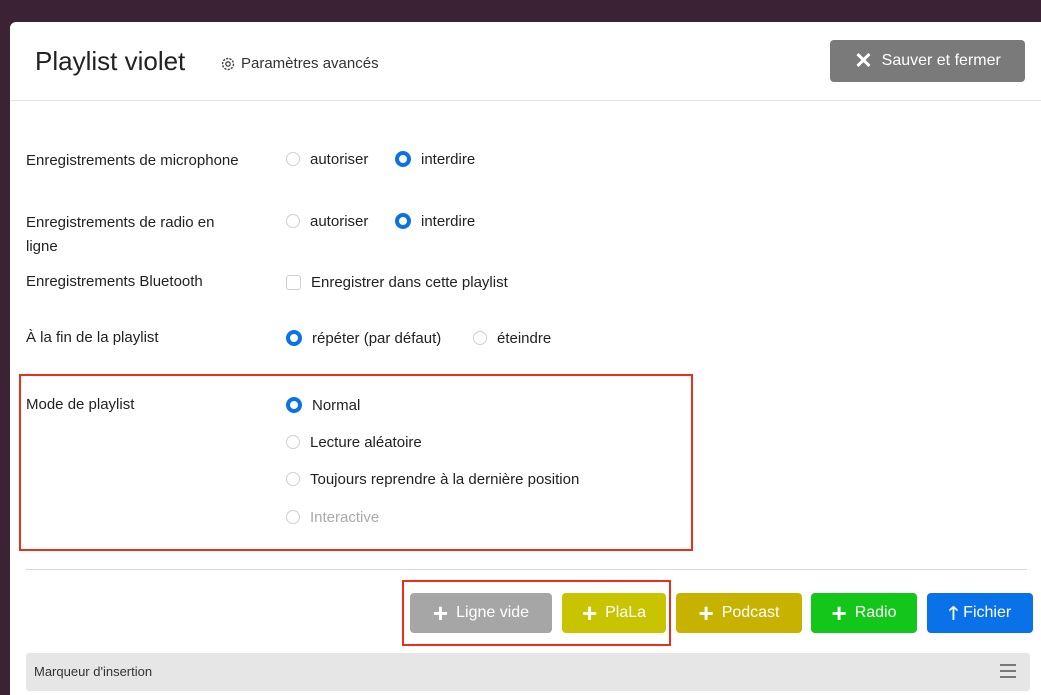  I want to click on bluetooth-record-option: Enregistrer dans cette playlist, so click(397, 282).